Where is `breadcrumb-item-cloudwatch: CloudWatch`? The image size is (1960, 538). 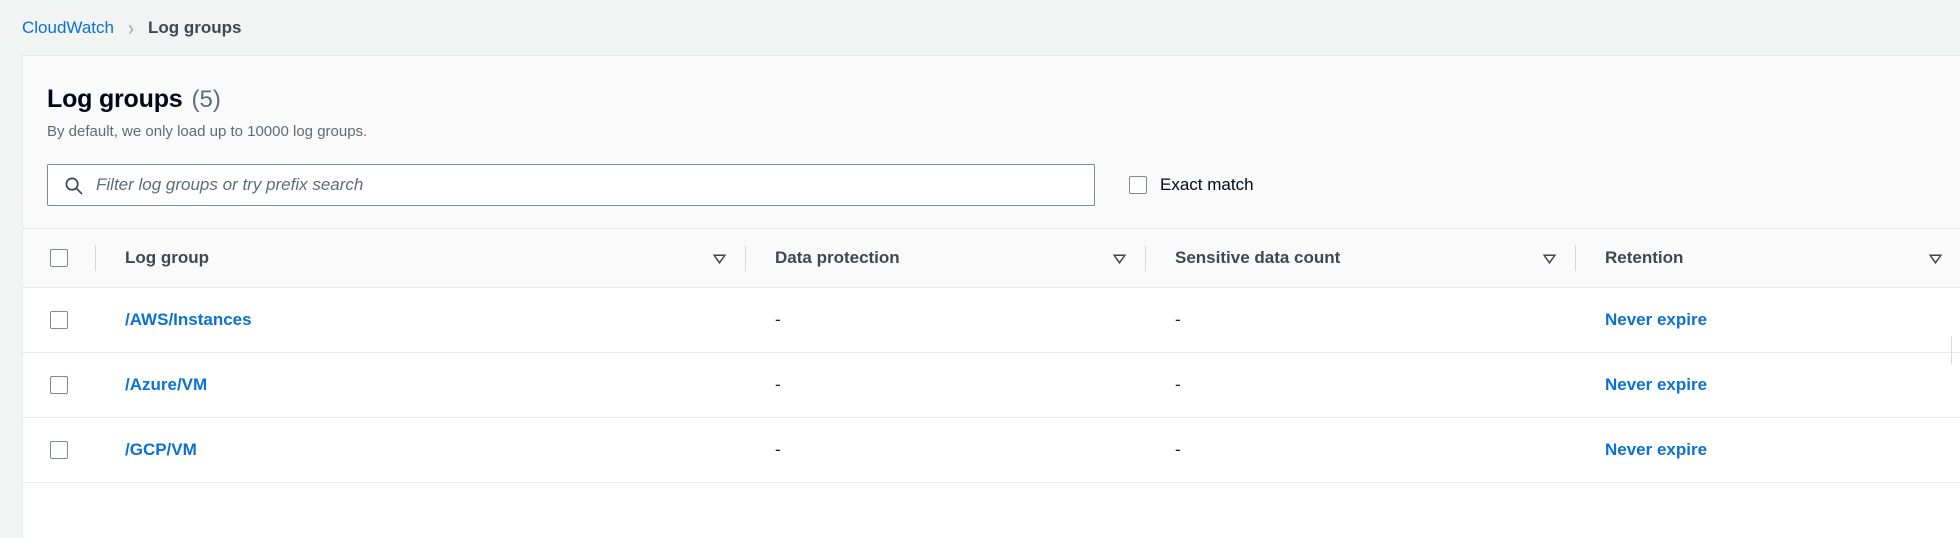
breadcrumb-item-cloudwatch: CloudWatch is located at coordinates (68, 28).